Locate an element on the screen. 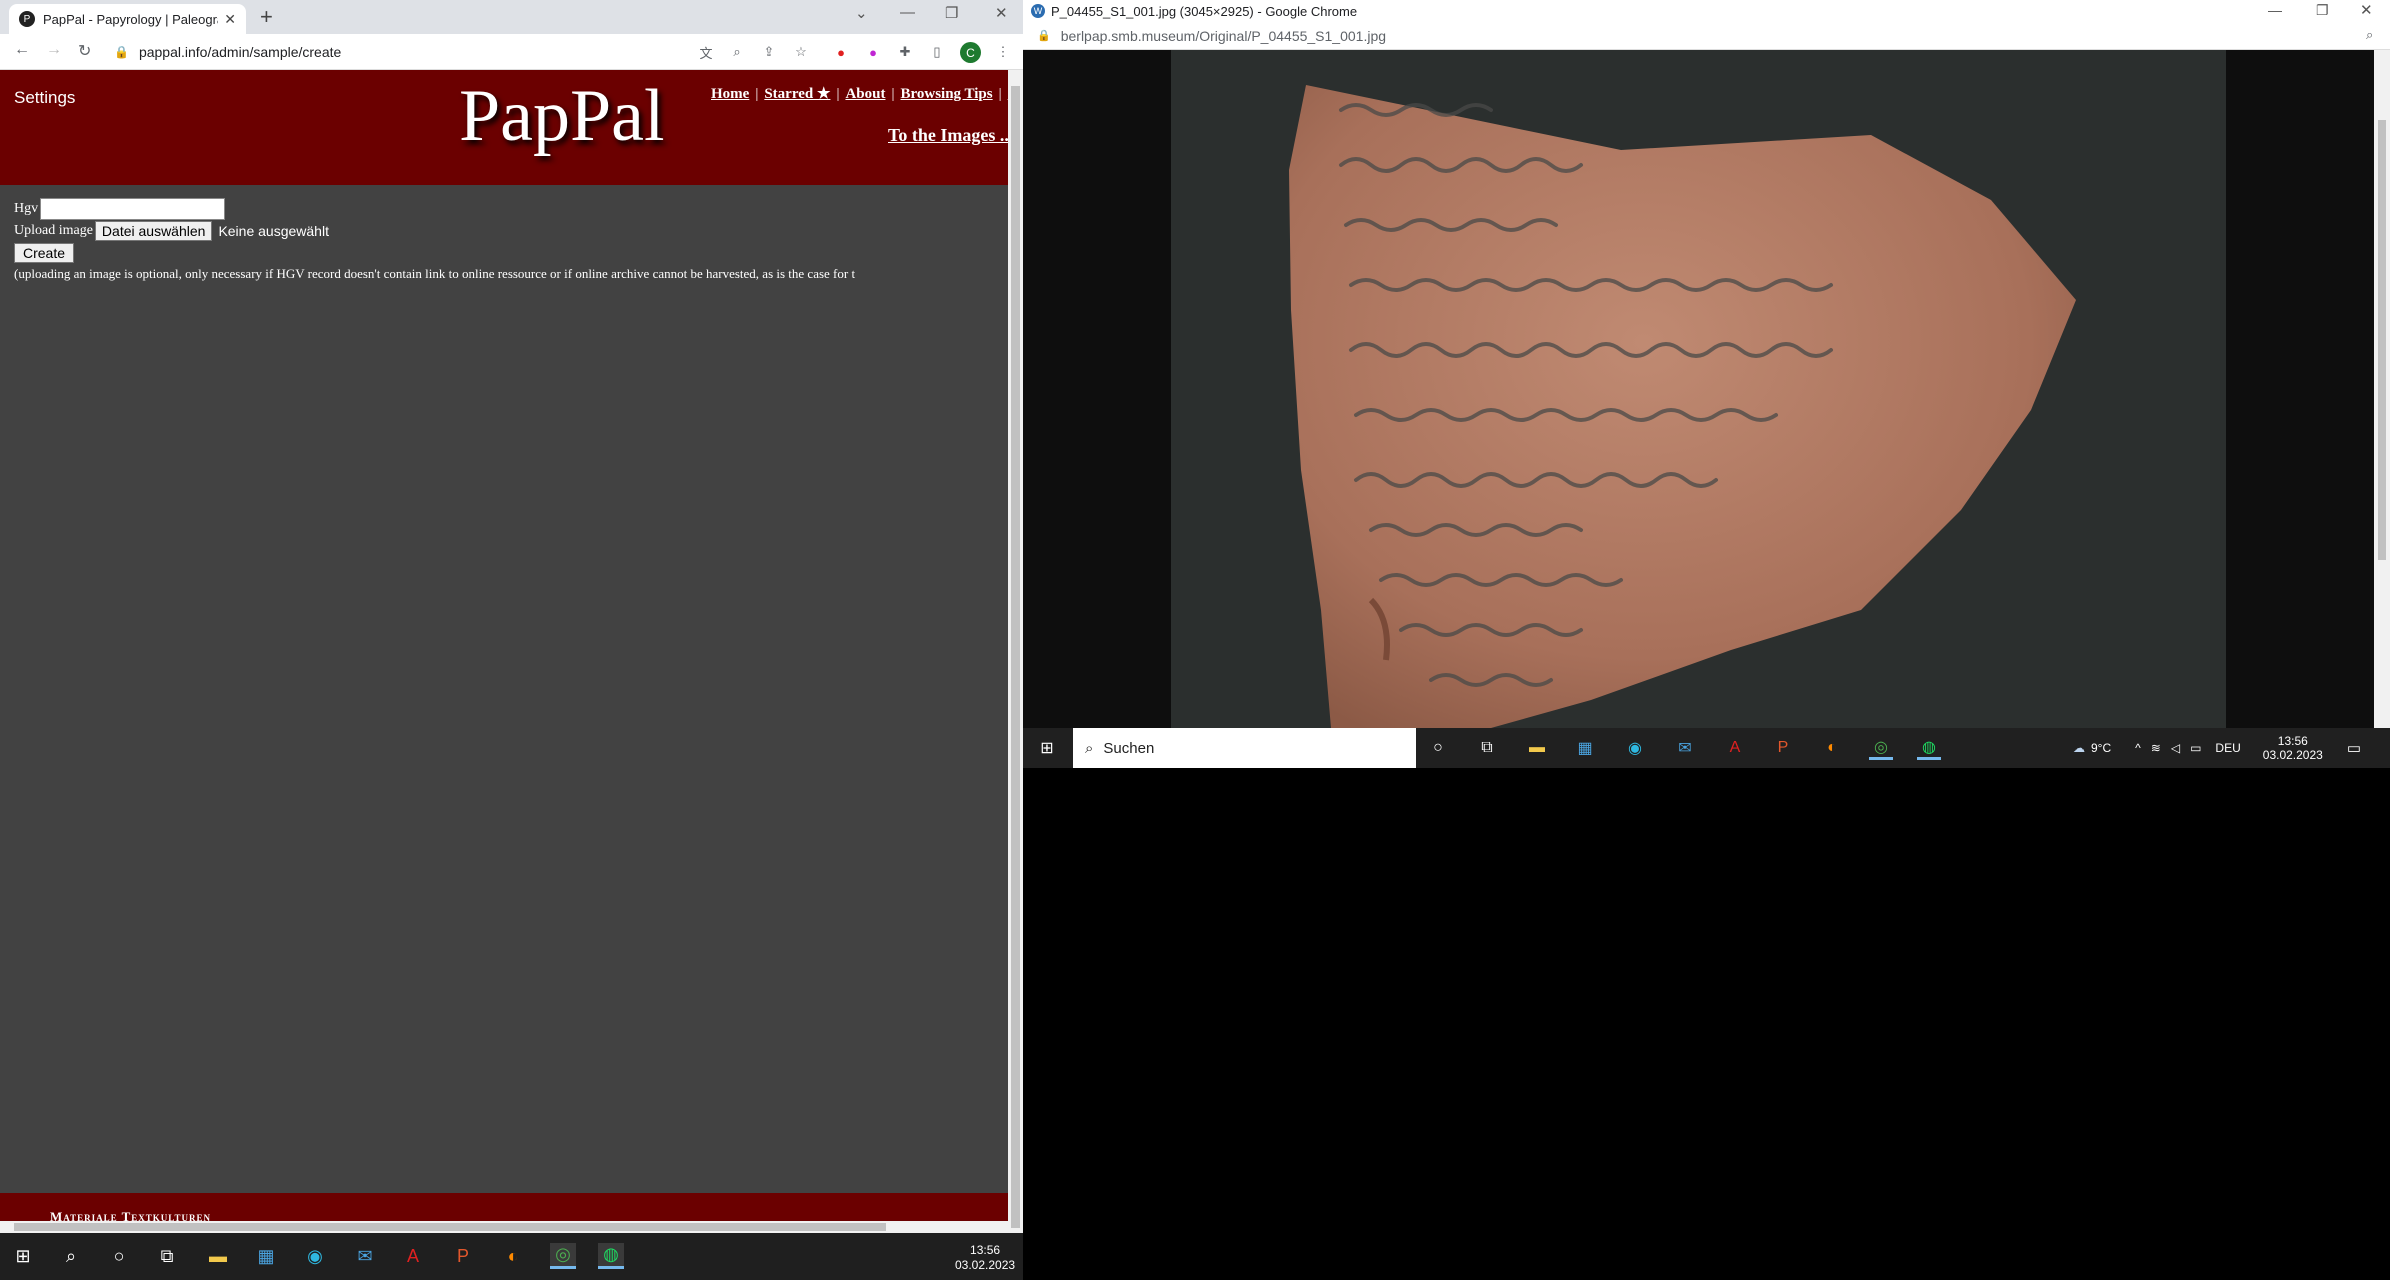 This screenshot has width=2390, height=1280. site-logo: PapPal is located at coordinates (562, 116).